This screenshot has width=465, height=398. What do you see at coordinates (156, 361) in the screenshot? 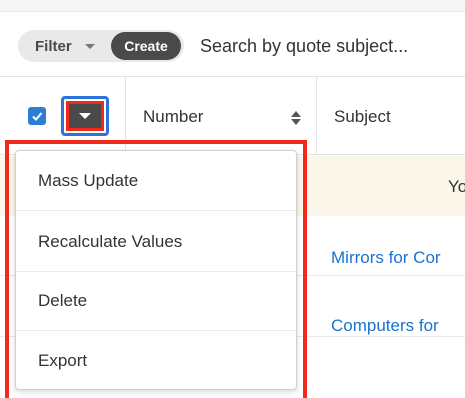
I see `menu-item-export: Export` at bounding box center [156, 361].